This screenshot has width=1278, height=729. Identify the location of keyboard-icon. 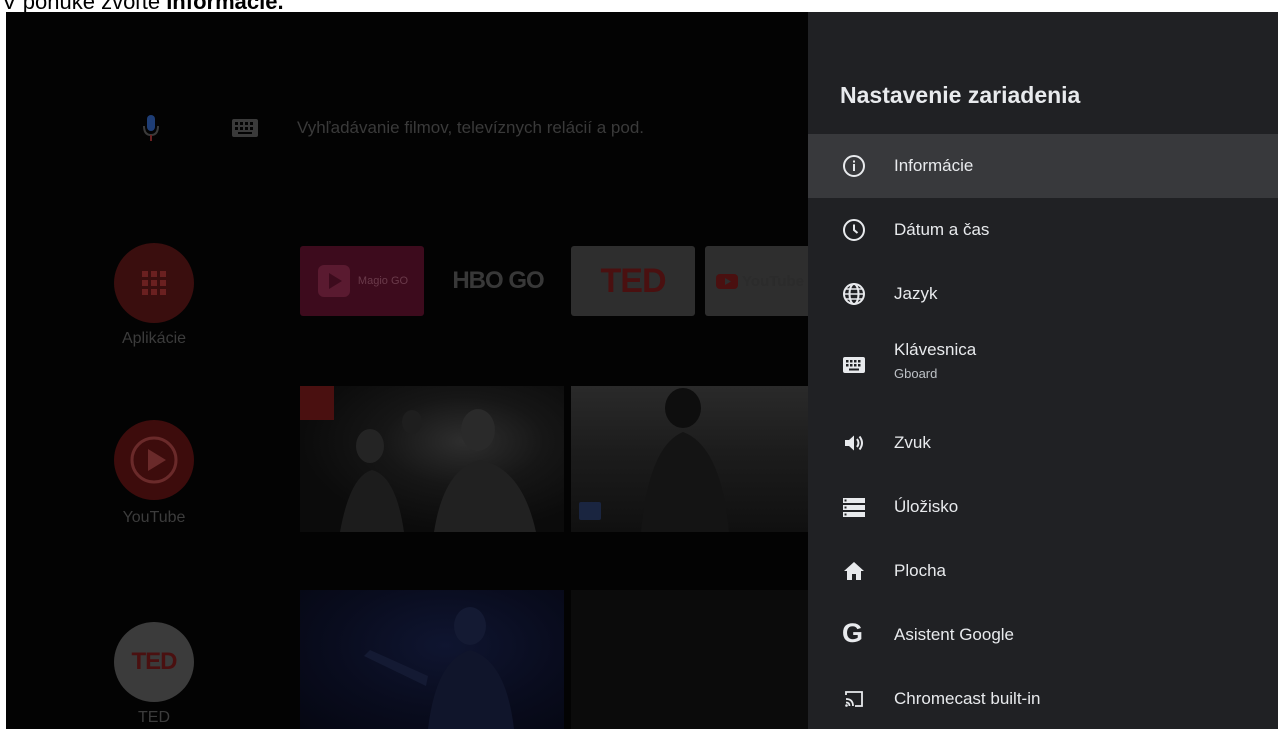
(854, 365).